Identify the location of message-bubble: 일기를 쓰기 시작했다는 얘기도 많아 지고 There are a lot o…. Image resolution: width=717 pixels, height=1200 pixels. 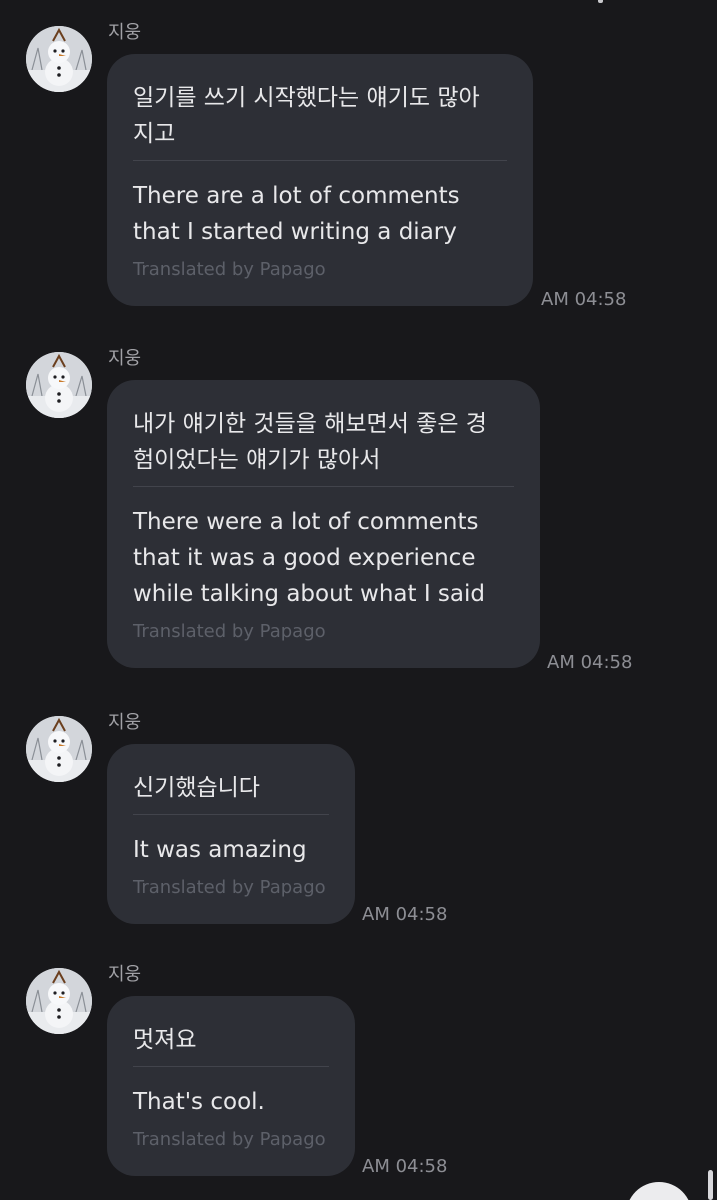
(320, 180).